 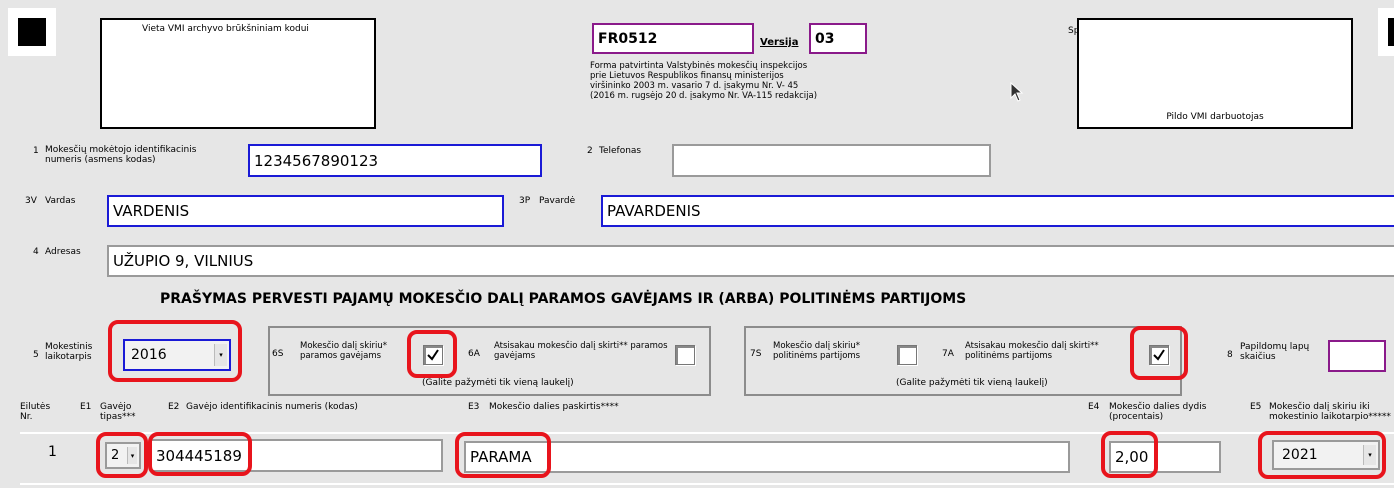 What do you see at coordinates (272, 407) in the screenshot?
I see `e2-label: Gavėjo identifikacinis numeris (kodas)` at bounding box center [272, 407].